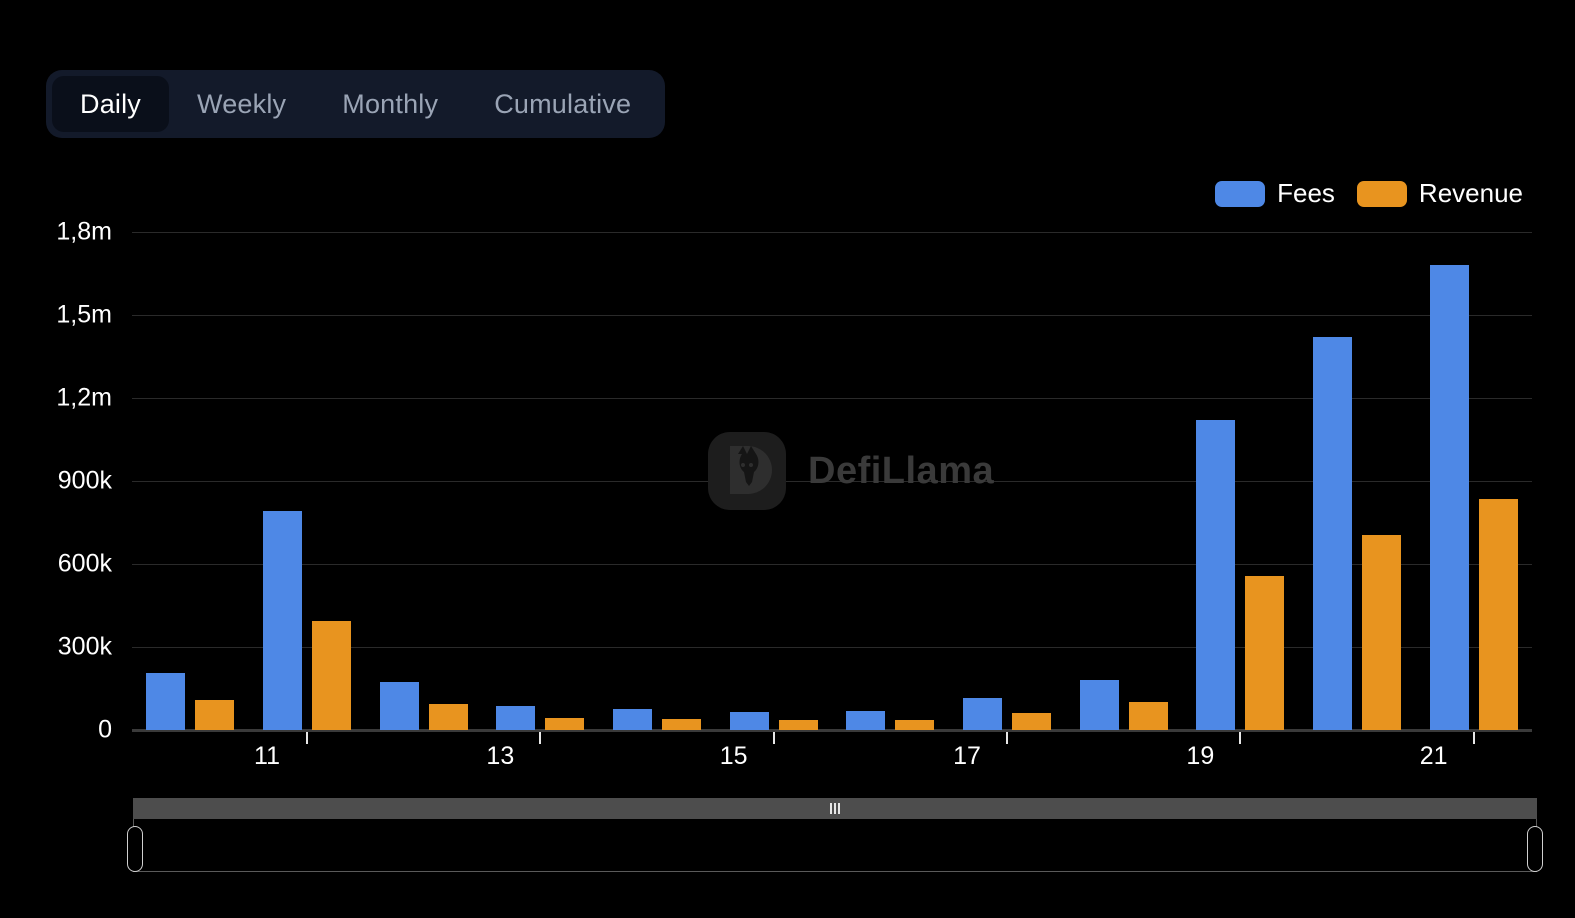 The image size is (1575, 918). Describe the element at coordinates (1535, 849) in the screenshot. I see `datazoom-handle-right` at that location.